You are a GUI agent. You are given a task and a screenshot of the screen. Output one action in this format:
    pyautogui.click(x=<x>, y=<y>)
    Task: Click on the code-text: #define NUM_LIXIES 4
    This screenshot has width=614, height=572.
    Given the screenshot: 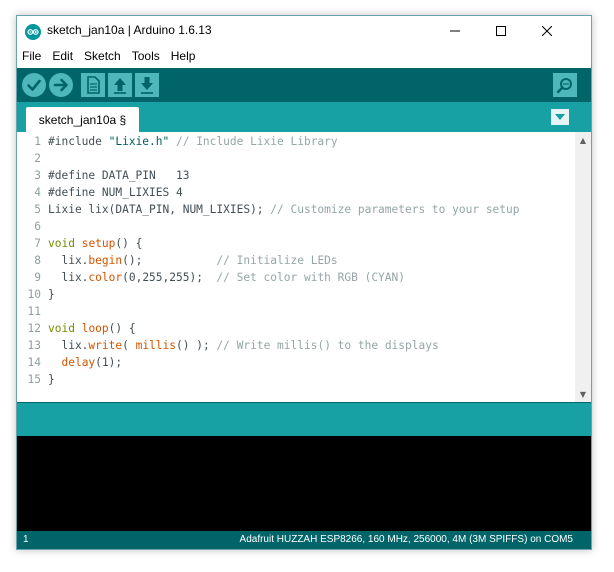 What is the action you would take?
    pyautogui.click(x=115, y=192)
    